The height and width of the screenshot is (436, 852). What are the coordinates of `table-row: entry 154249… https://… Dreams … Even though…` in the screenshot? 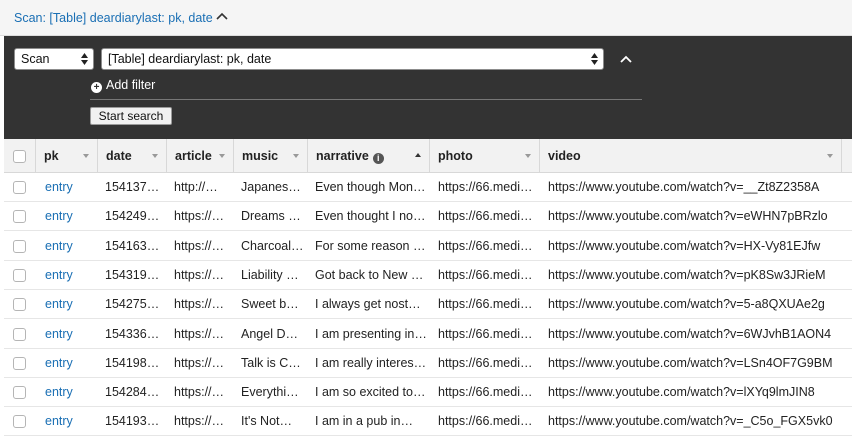 It's located at (428, 217).